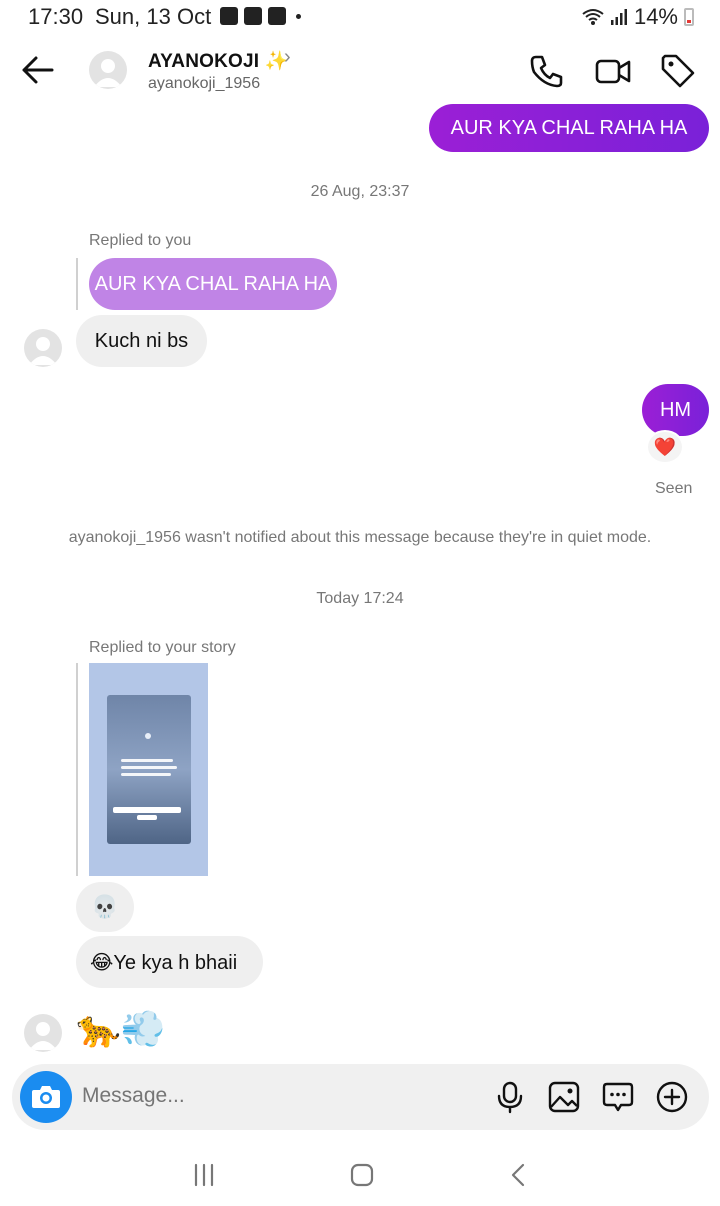  What do you see at coordinates (618, 1097) in the screenshot?
I see `chat-bubble-icon` at bounding box center [618, 1097].